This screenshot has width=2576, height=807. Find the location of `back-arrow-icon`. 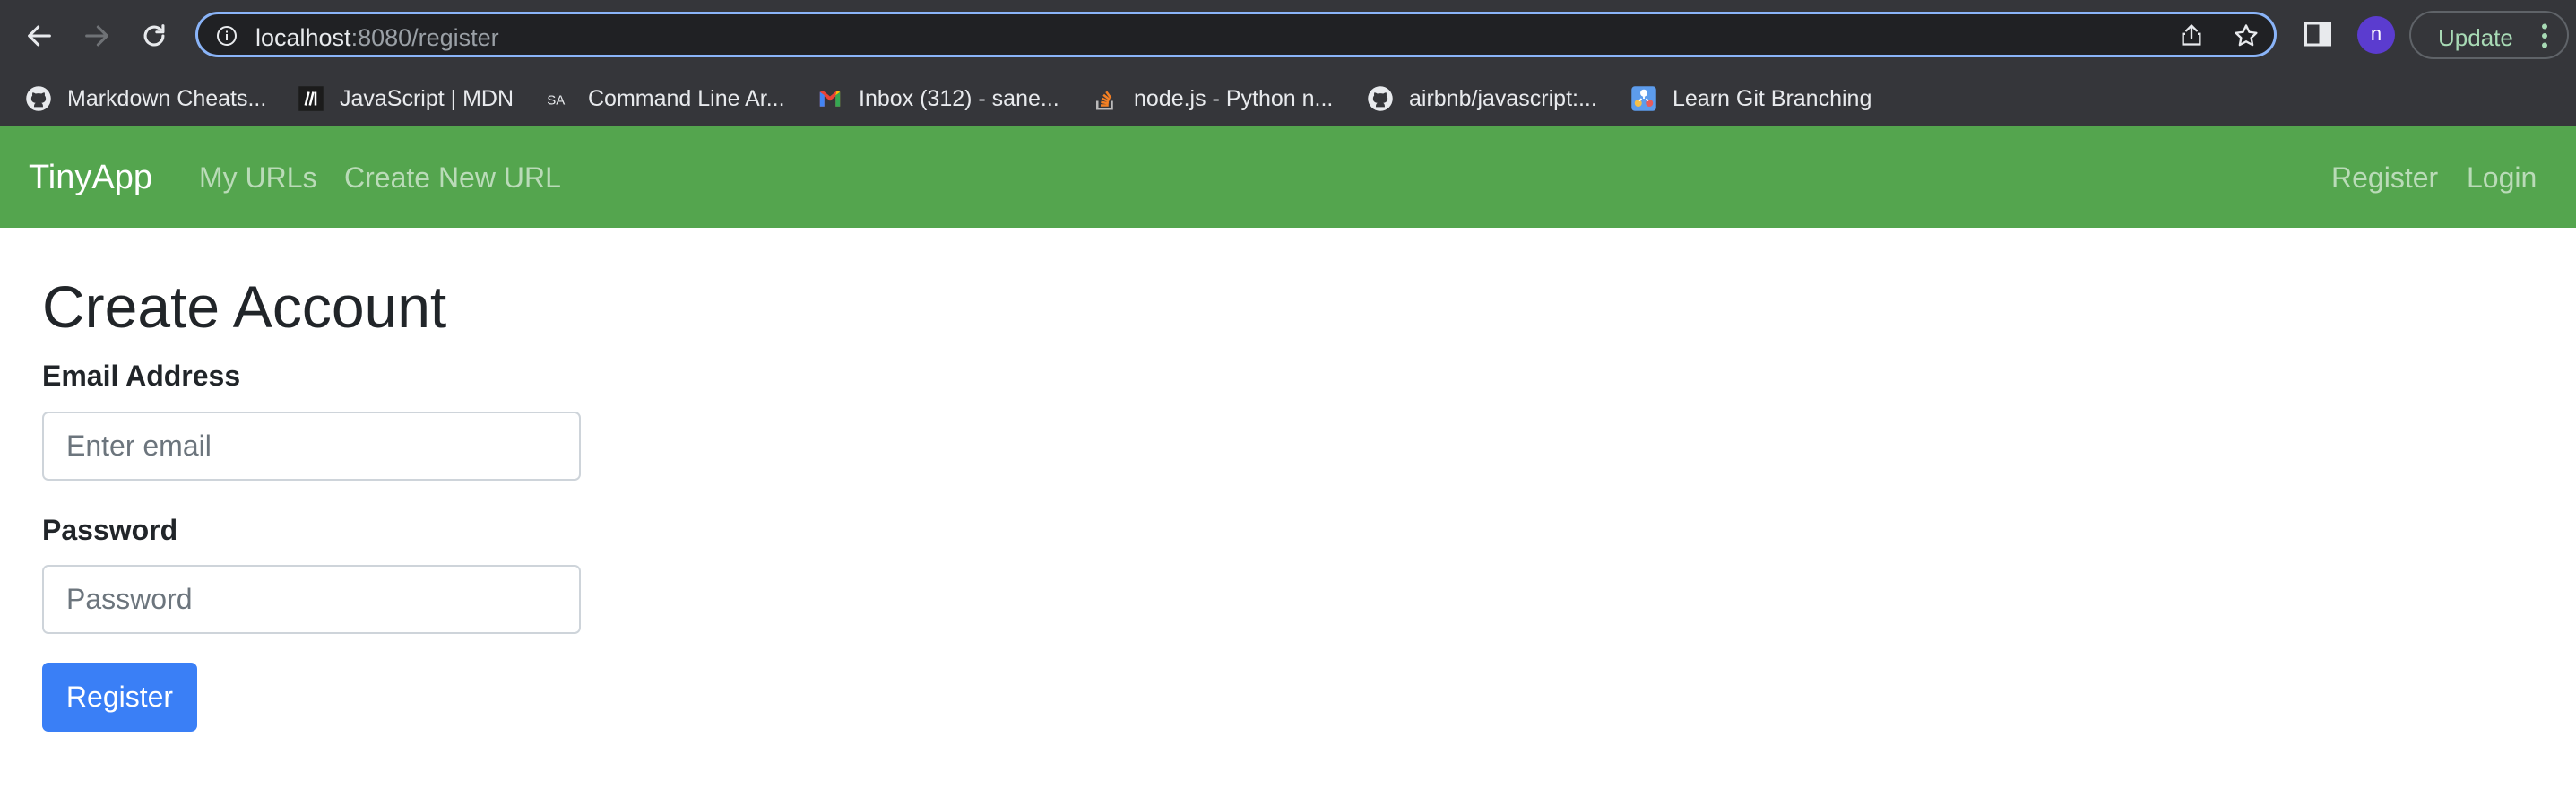

back-arrow-icon is located at coordinates (39, 36).